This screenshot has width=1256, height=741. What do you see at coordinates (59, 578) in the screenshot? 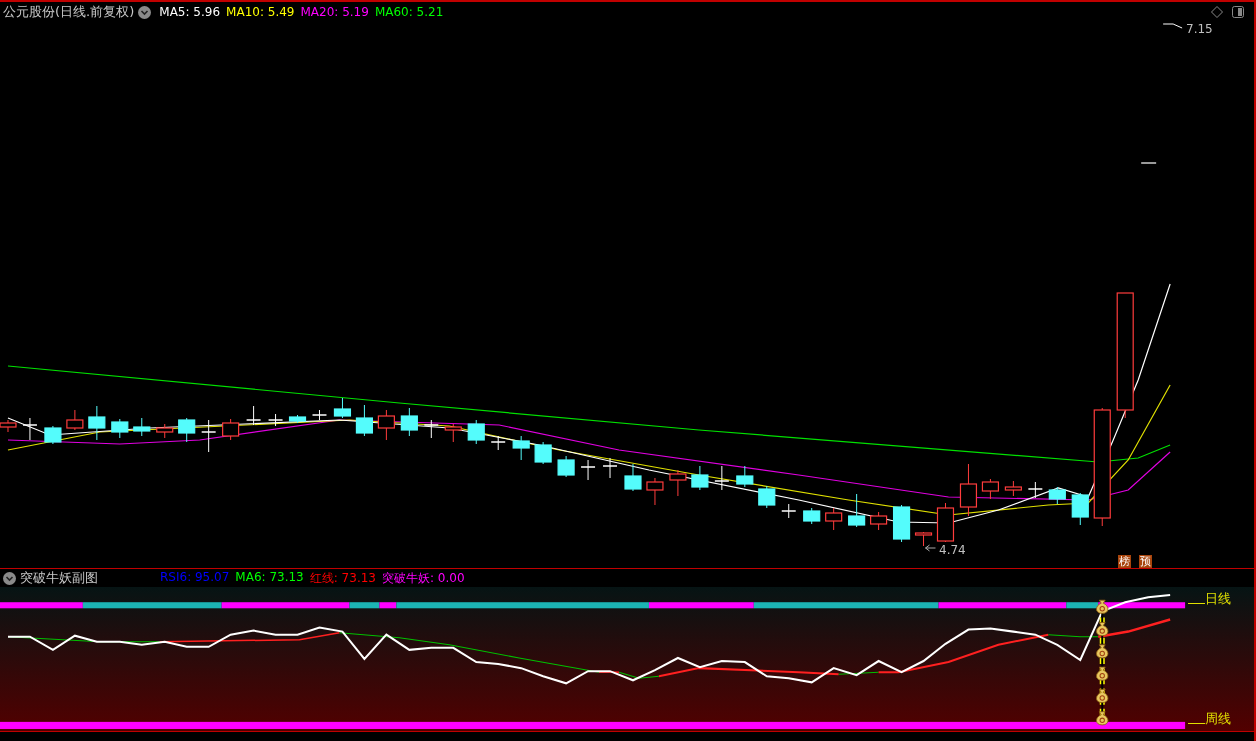
I see `chart-title: 突破牛妖副图` at bounding box center [59, 578].